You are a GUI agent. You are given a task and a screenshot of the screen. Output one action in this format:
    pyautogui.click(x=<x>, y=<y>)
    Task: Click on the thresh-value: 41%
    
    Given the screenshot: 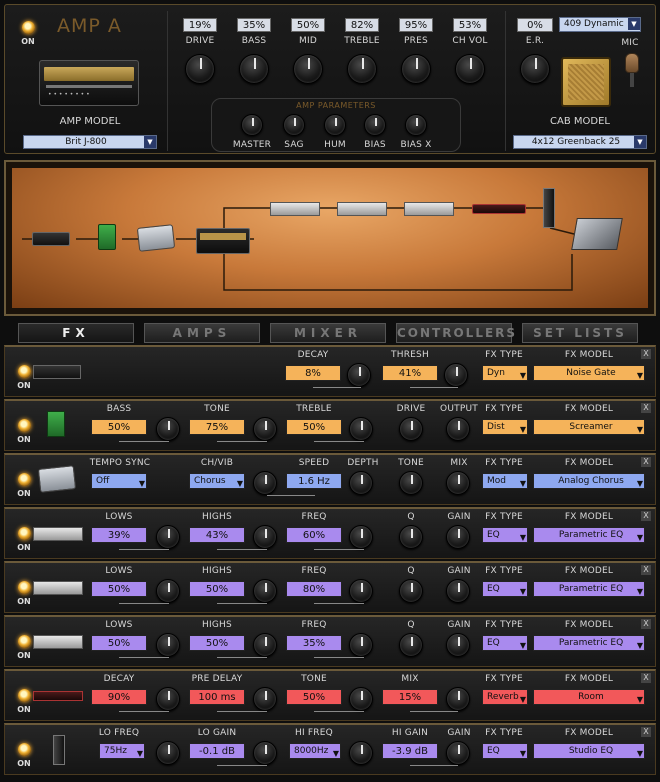 What is the action you would take?
    pyautogui.click(x=410, y=373)
    